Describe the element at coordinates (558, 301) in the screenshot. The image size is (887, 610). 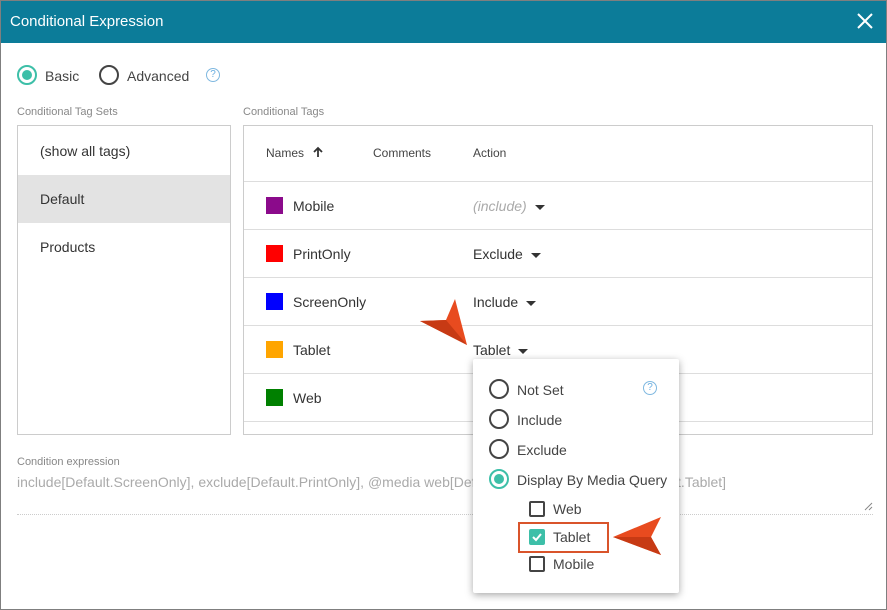
I see `table-row: ScreenOnly Include` at that location.